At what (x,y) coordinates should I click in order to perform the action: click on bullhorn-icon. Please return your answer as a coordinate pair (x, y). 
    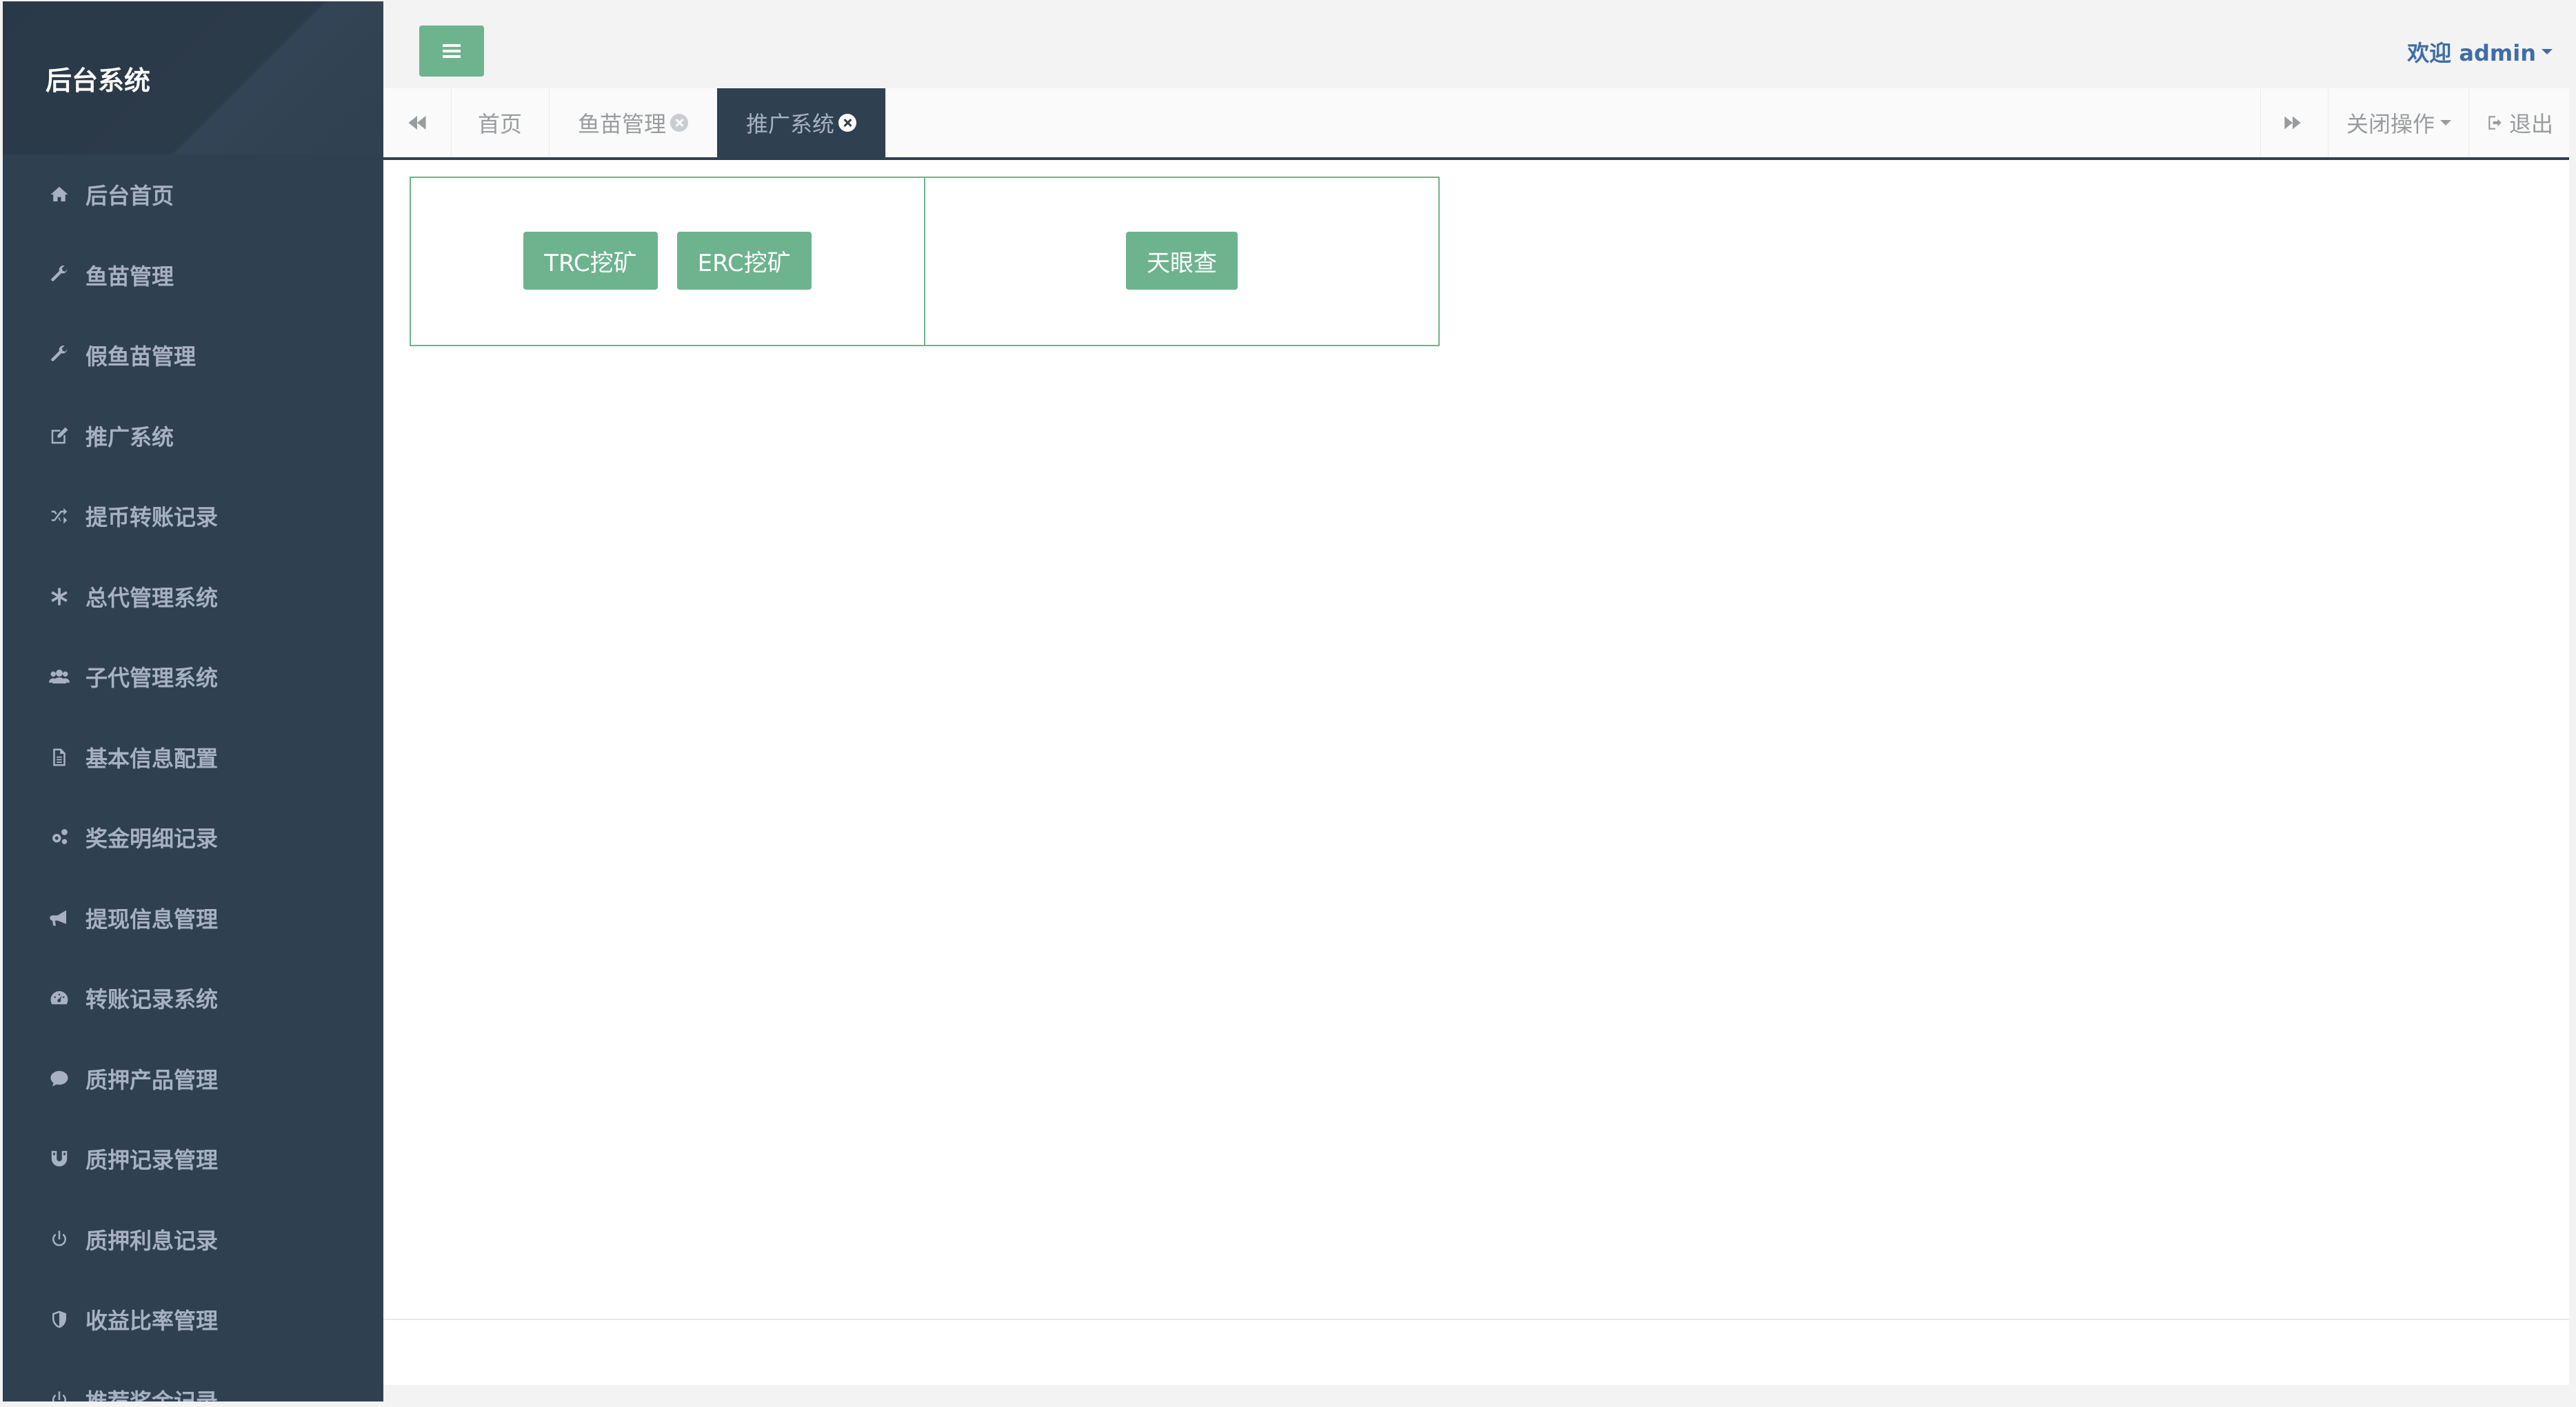
    Looking at the image, I should click on (59, 918).